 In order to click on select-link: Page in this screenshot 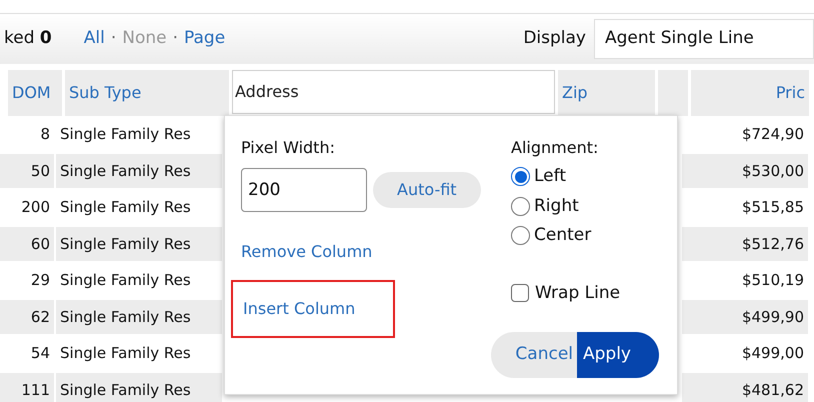, I will do `click(205, 39)`.